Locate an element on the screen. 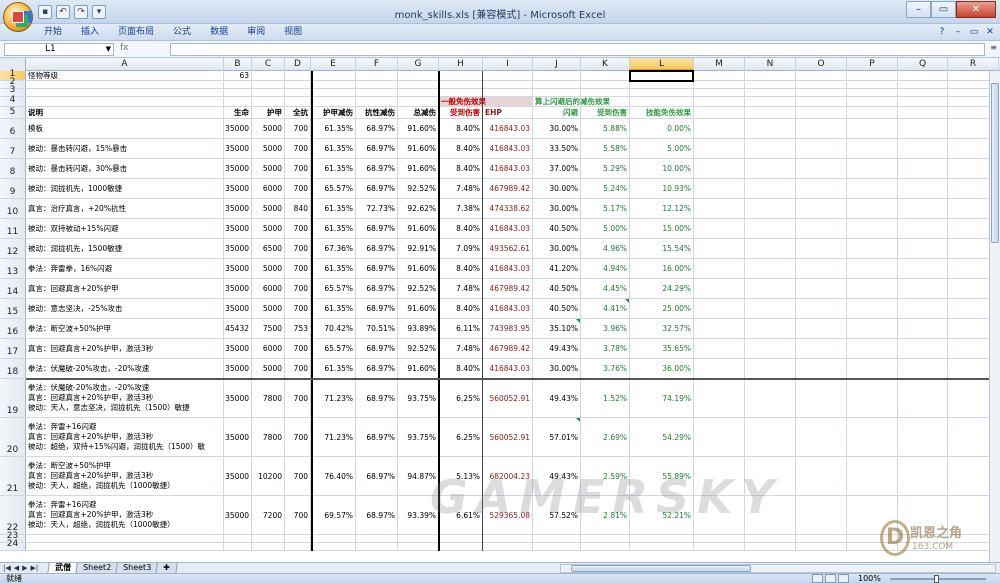 This screenshot has height=583, width=1000. cell-l: 35.65% is located at coordinates (662, 348).